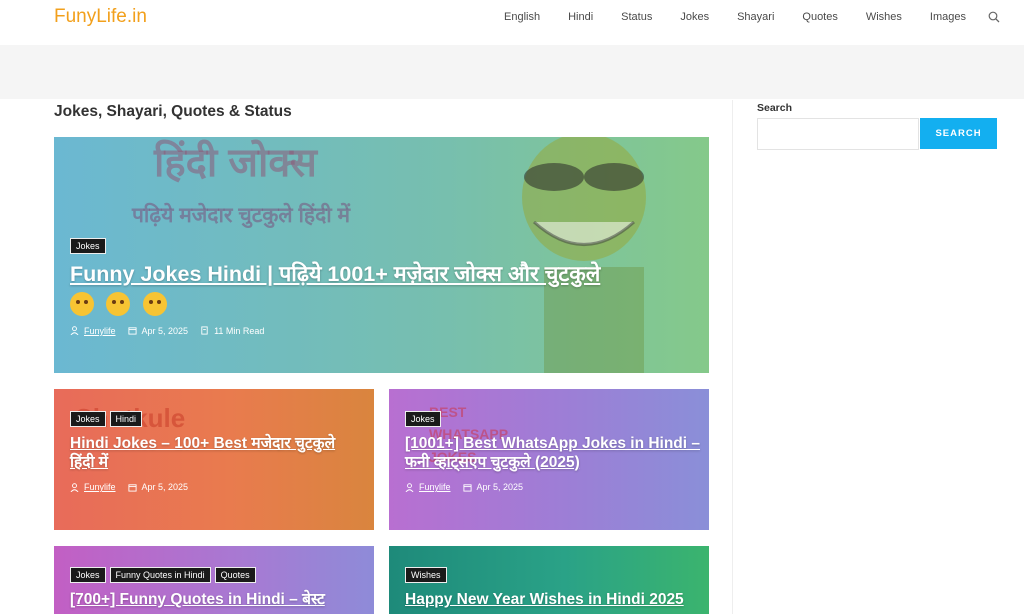 The width and height of the screenshot is (1024, 614). What do you see at coordinates (215, 600) in the screenshot?
I see `post-title: [700+] Funny Quotes in Hindi – बेस्ट` at bounding box center [215, 600].